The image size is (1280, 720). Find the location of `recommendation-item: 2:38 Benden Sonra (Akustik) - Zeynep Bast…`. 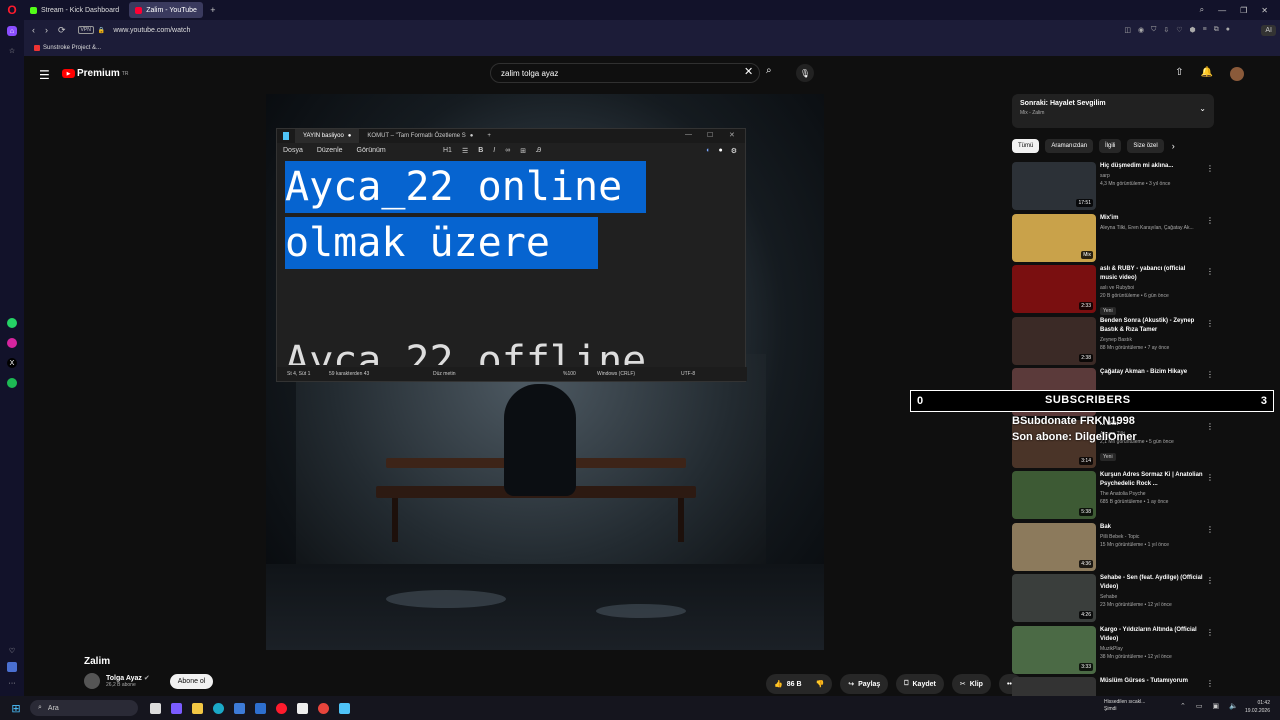

recommendation-item: 2:38 Benden Sonra (Akustik) - Zeynep Bast… is located at coordinates (1113, 342).